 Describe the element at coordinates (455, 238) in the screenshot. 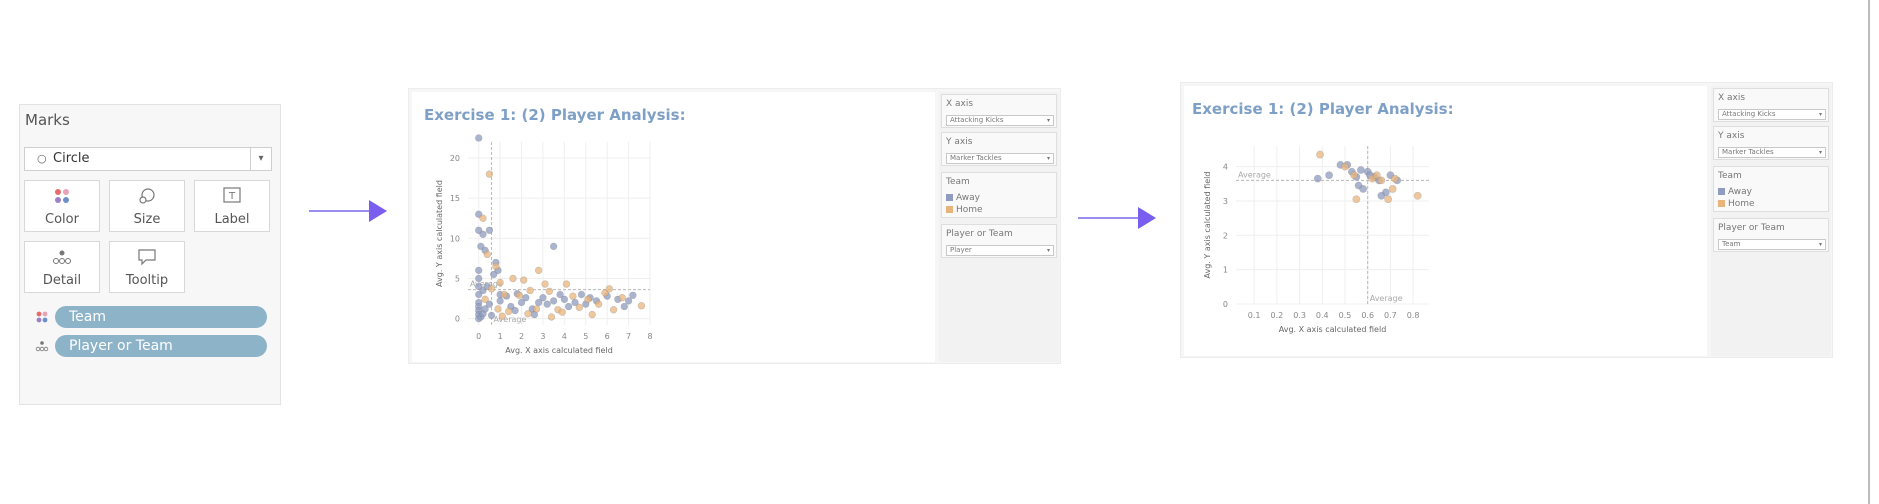

I see `y-tick-label: 10` at that location.